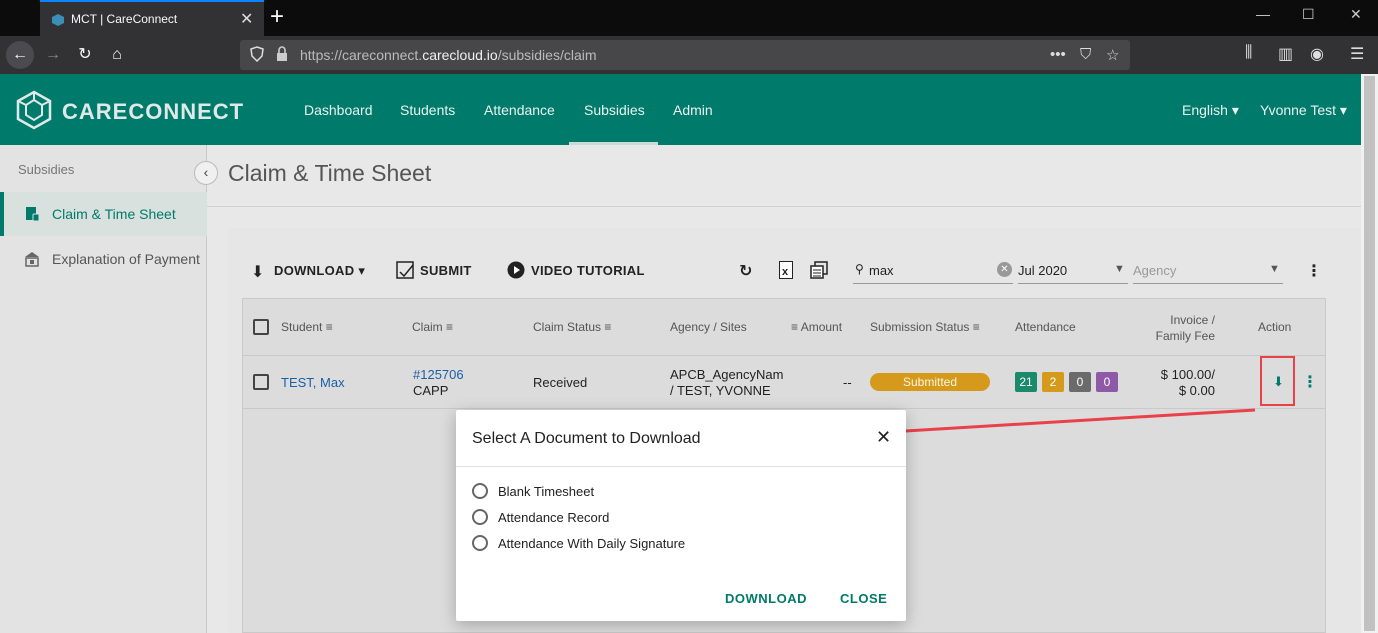 The width and height of the screenshot is (1378, 633). Describe the element at coordinates (708, 327) in the screenshot. I see `column-header-agency-sites: Agency / Sites` at that location.